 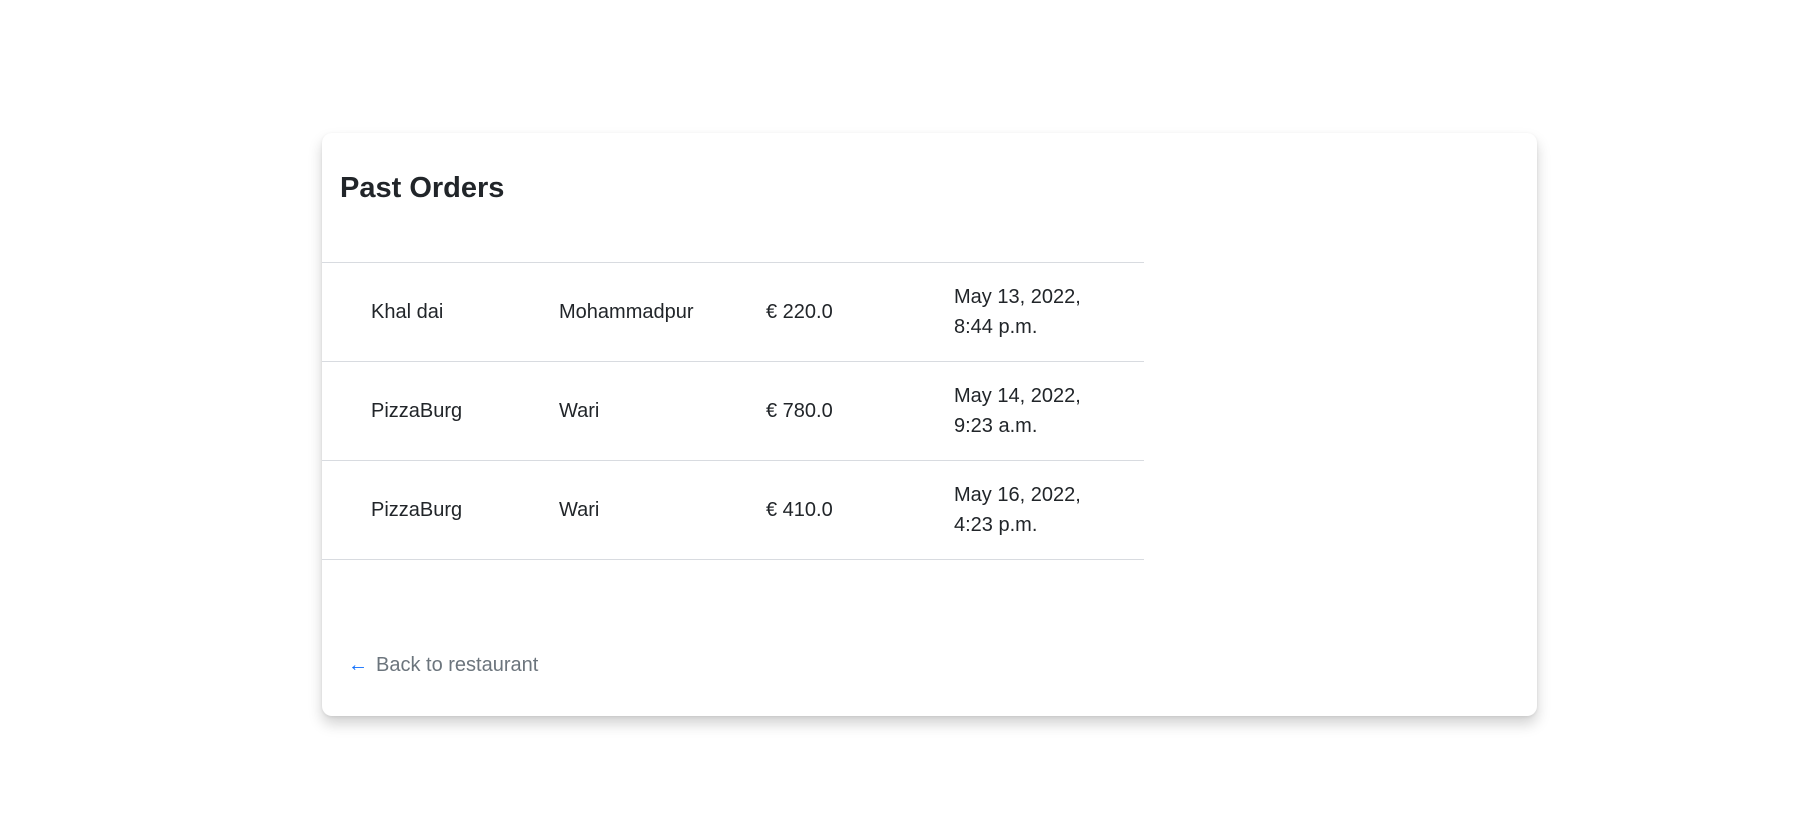 I want to click on order-date-cell: May 13, 2022, 8:44 p.m., so click(x=1049, y=312).